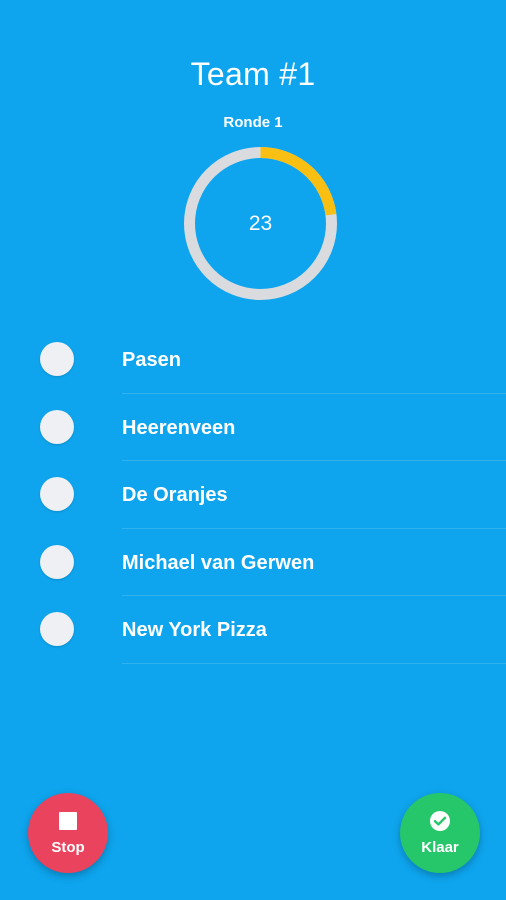 The image size is (506, 900). I want to click on word-item: Michael van Gerwen, so click(253, 562).